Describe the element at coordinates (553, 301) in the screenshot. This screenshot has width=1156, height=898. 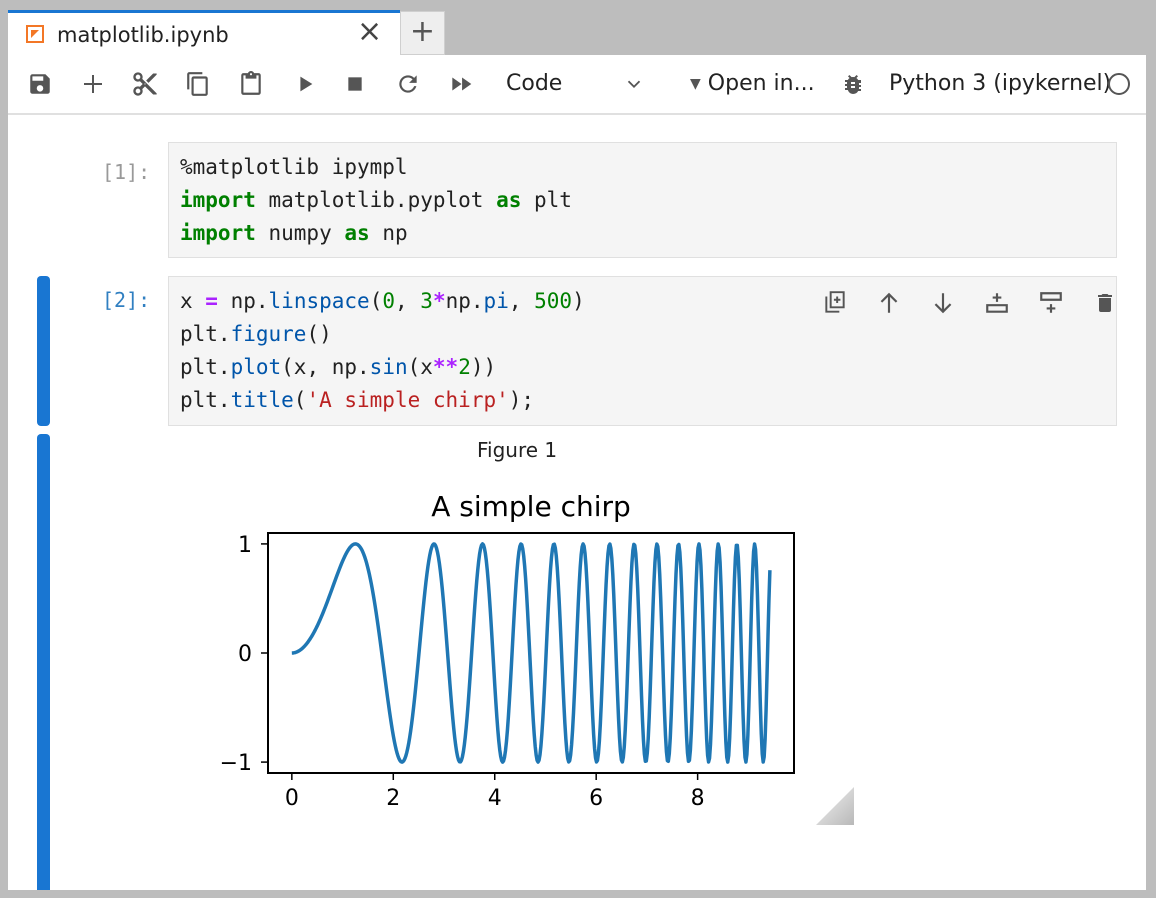
I see `code-token: 500` at that location.